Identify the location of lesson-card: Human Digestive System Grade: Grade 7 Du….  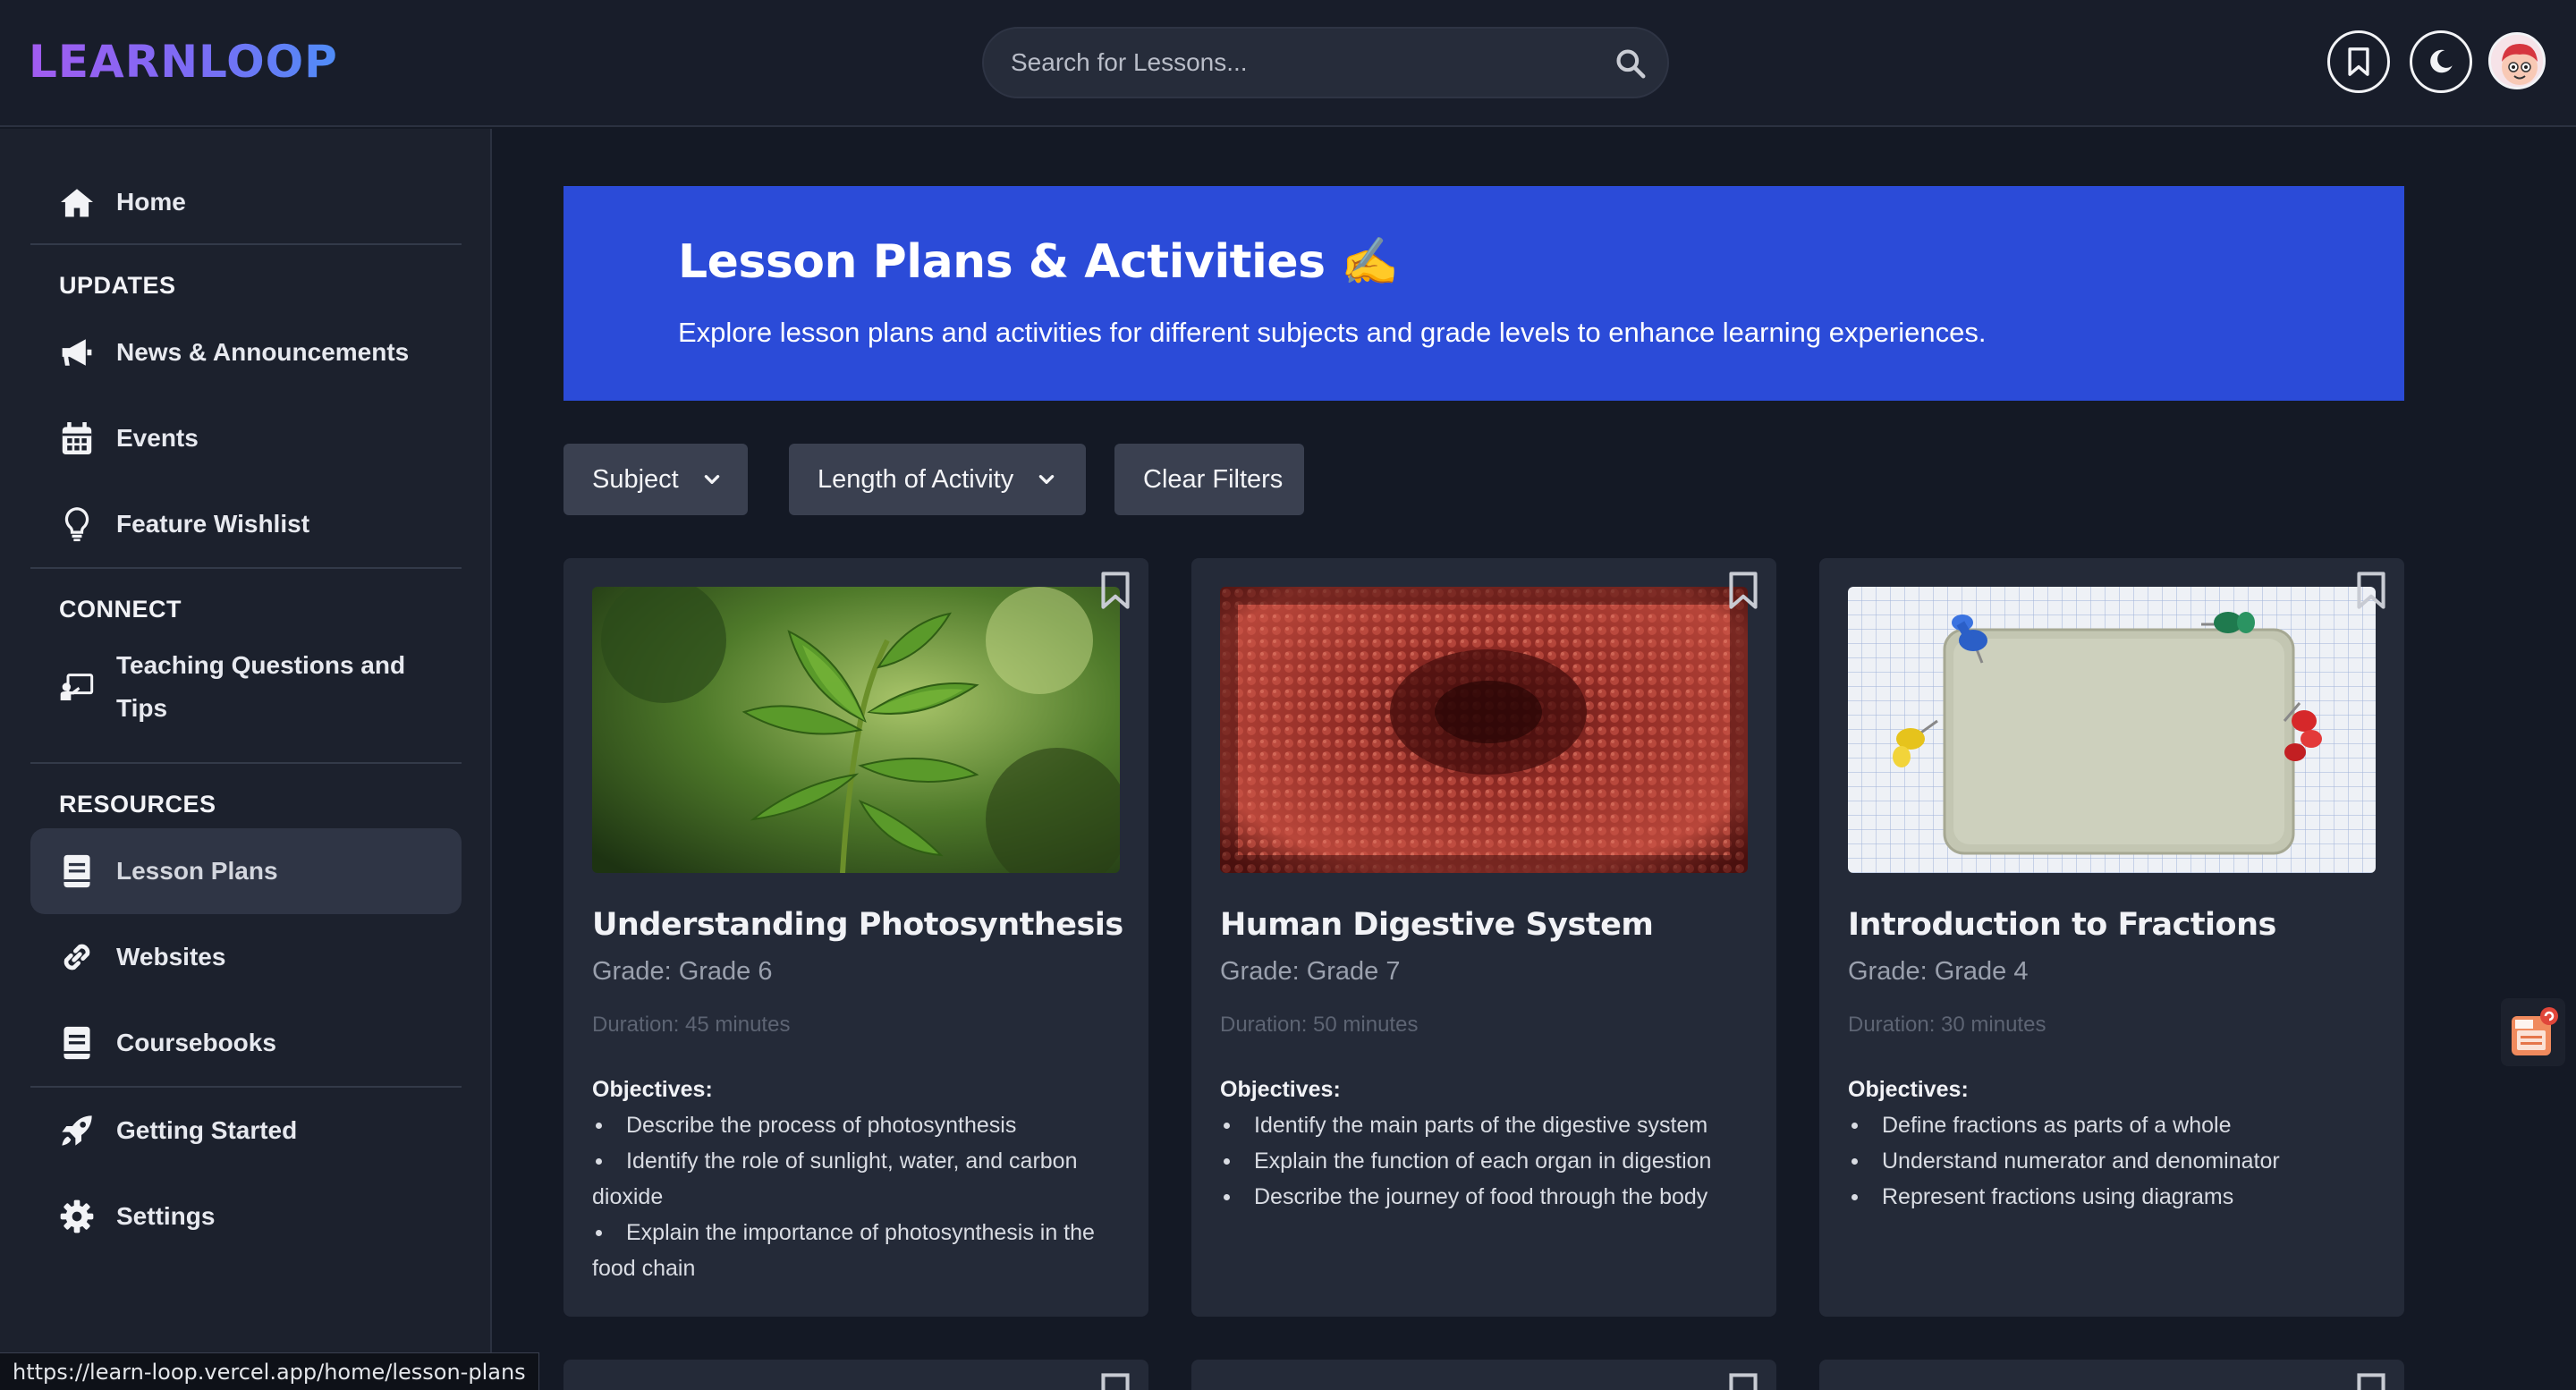
(1483, 937).